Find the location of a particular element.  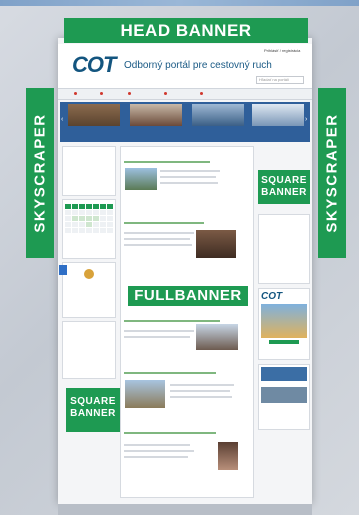

calendar-widget is located at coordinates (89, 229).